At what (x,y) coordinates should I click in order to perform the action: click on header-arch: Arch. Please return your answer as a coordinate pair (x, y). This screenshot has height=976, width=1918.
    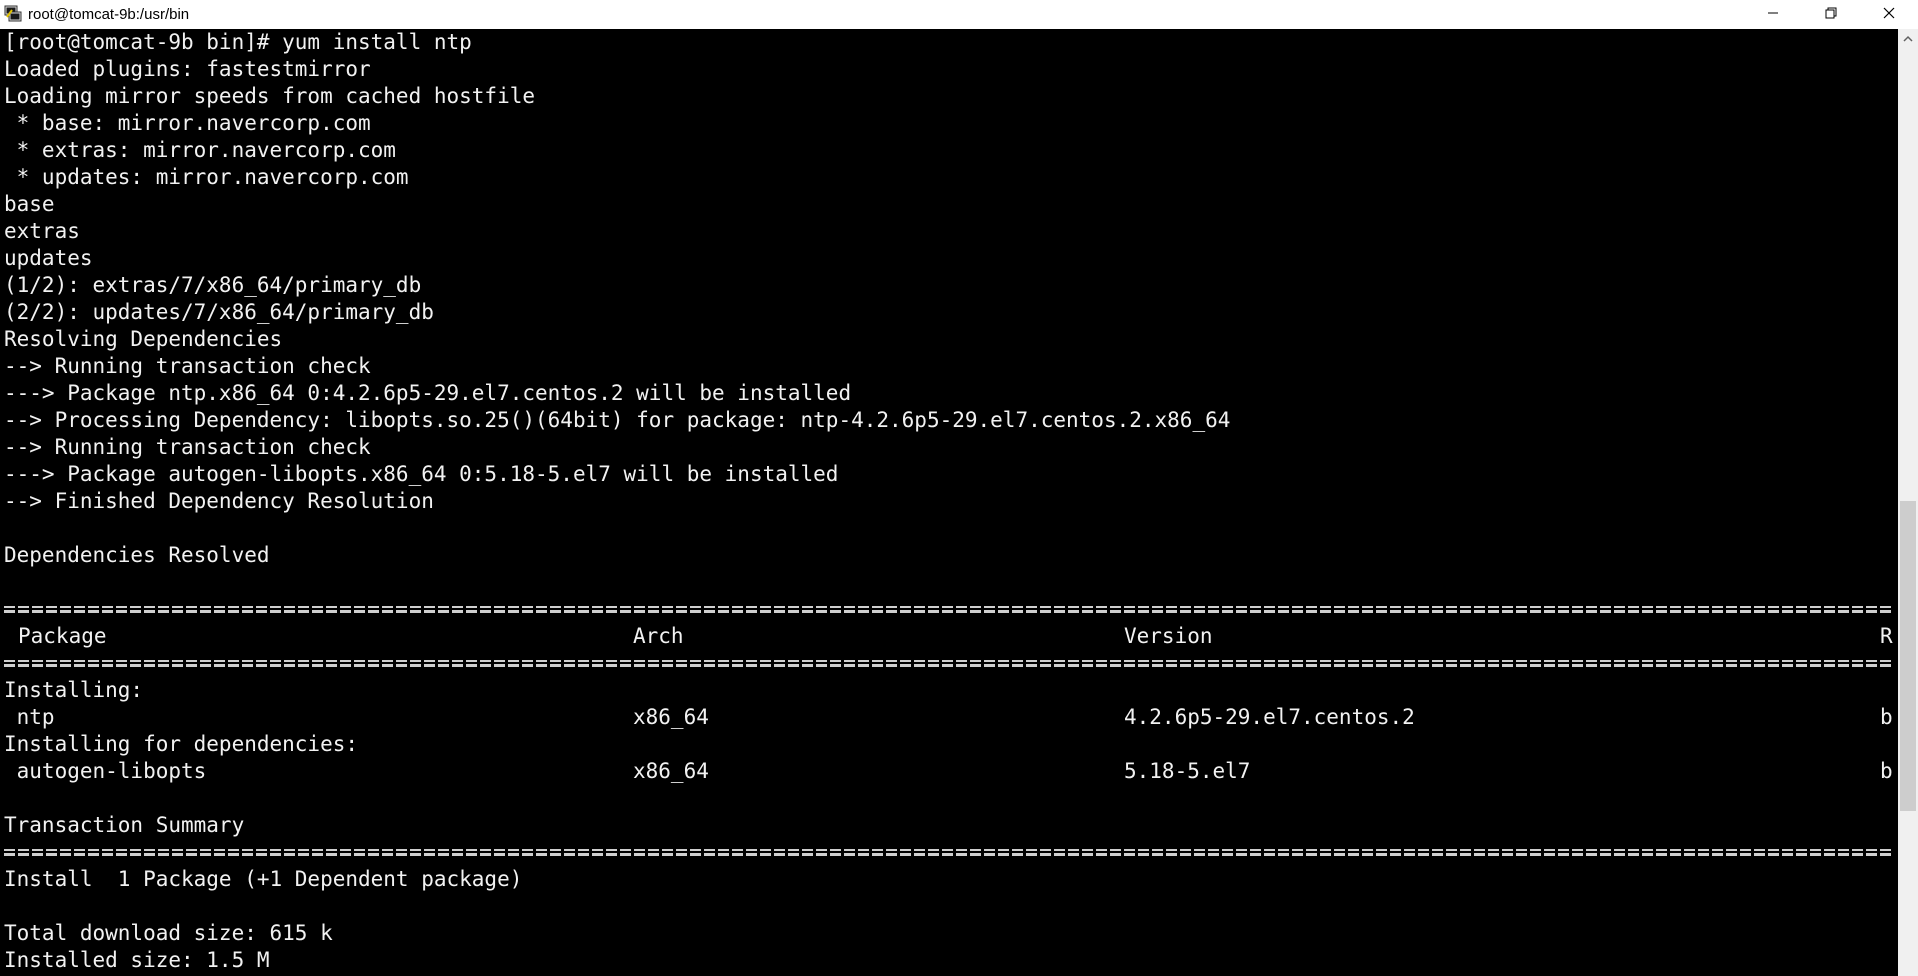
    Looking at the image, I should click on (658, 636).